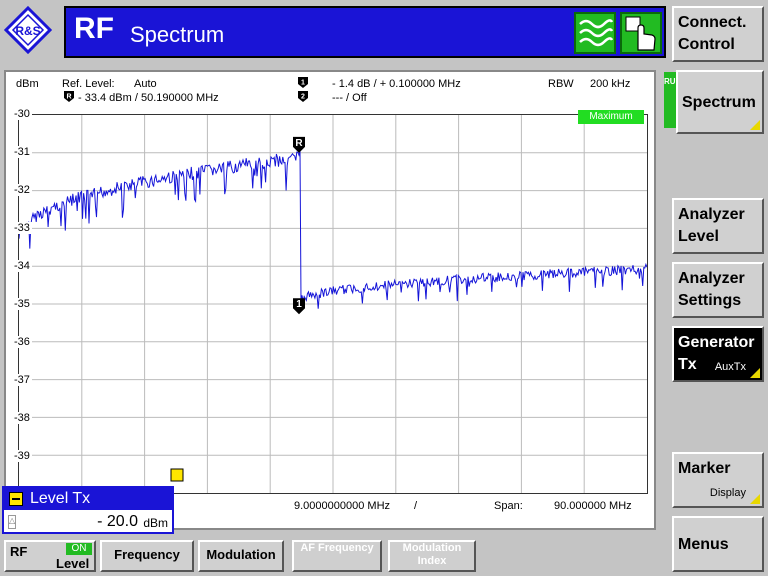  I want to click on marker-sub-label: Display, so click(727, 493).